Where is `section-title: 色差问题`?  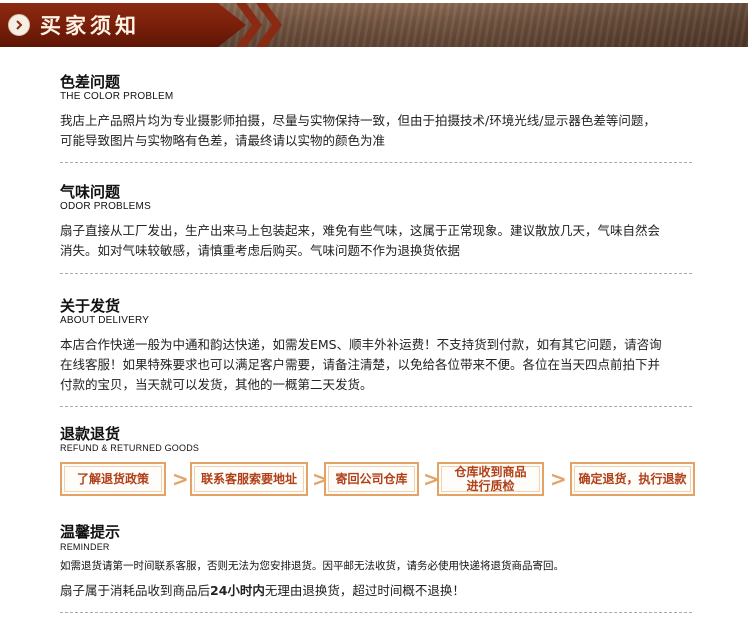
section-title: 色差问题 is located at coordinates (90, 82).